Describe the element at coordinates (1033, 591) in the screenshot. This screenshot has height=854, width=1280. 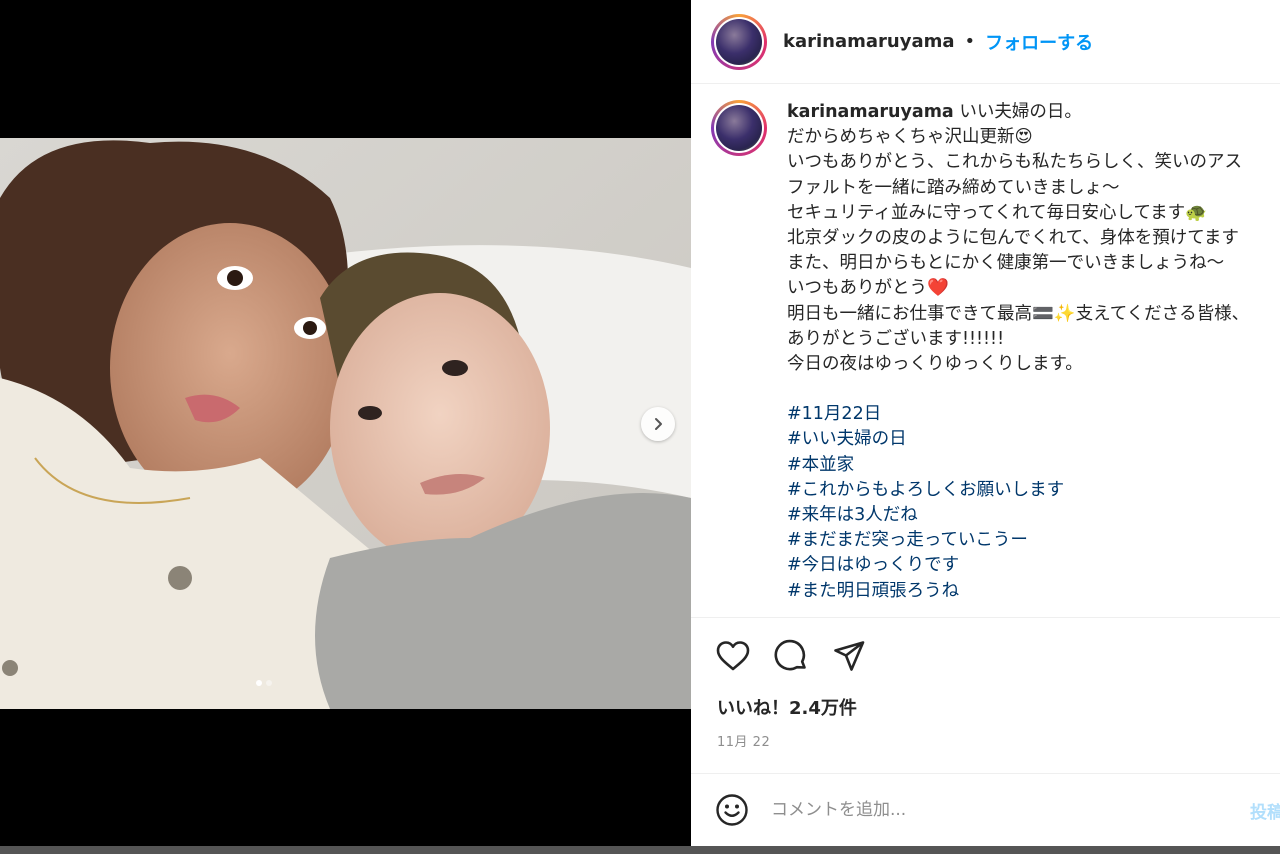
I see `hashtag-link: #また明日頑張ろうね` at that location.